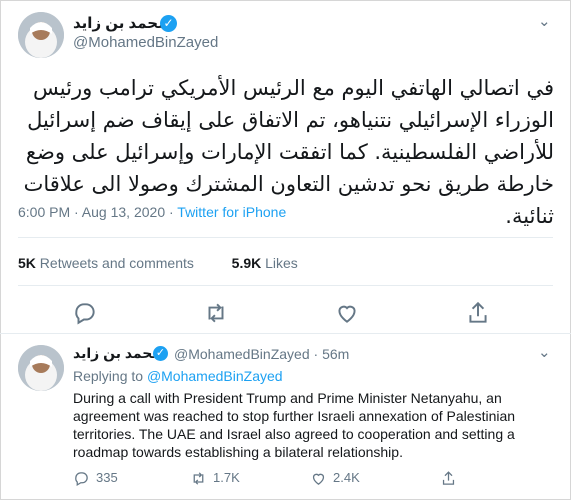 The height and width of the screenshot is (500, 571). What do you see at coordinates (97, 212) in the screenshot?
I see `timestamp: 6:00 PM · Aug 13, 2020 ·` at bounding box center [97, 212].